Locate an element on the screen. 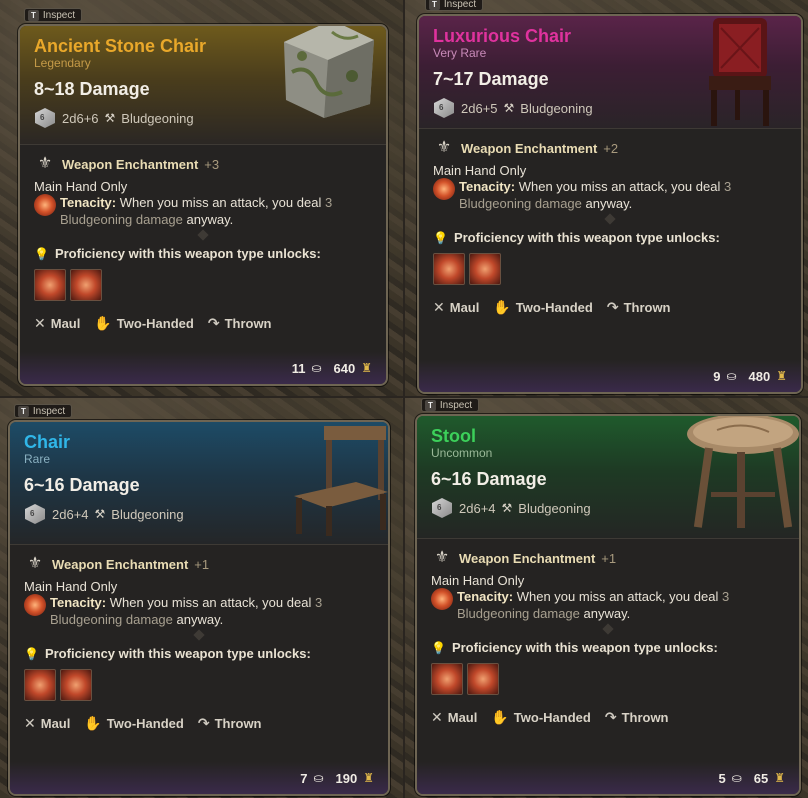  tooltip-footer: 11 ⛀ 640 ♜ is located at coordinates (203, 368).